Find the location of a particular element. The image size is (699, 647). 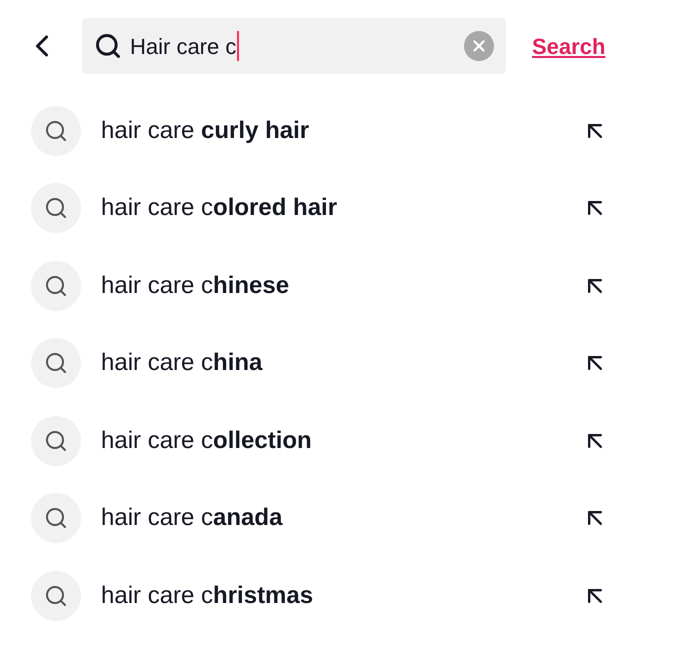

suggestion-text: hair care chinese is located at coordinates (341, 286).